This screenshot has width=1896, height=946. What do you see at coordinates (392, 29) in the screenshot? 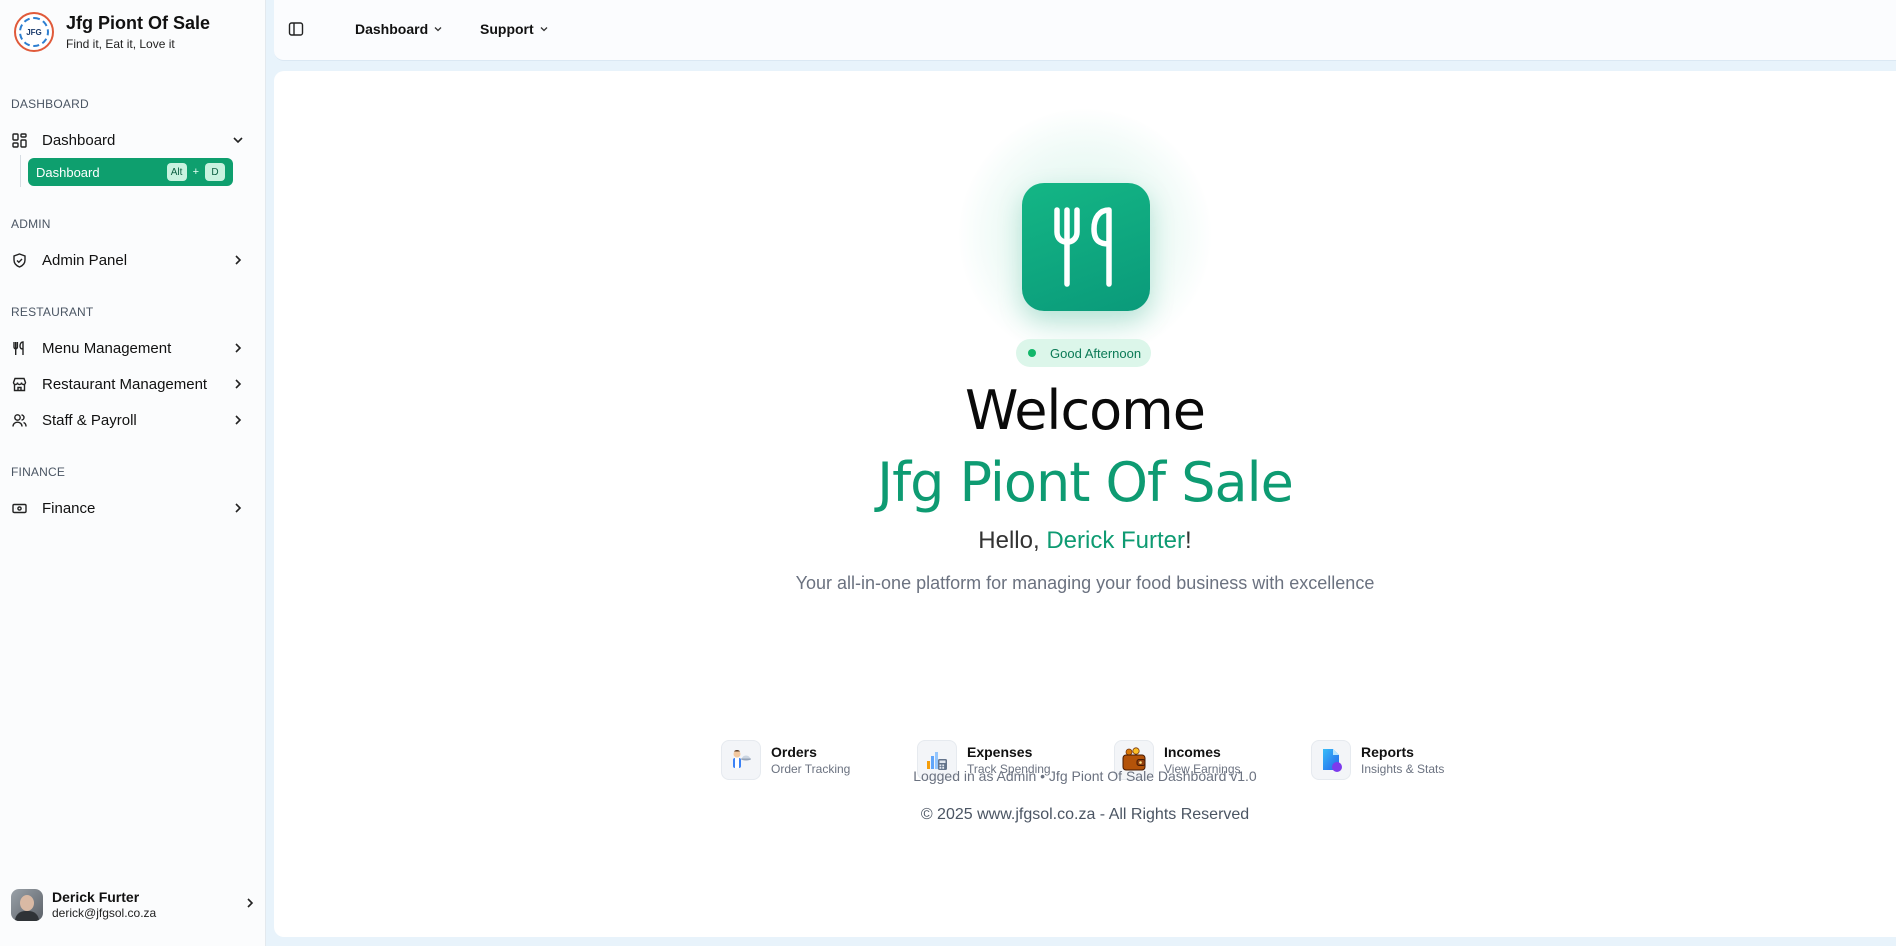
I see `top-menu-label: Dashboard` at bounding box center [392, 29].